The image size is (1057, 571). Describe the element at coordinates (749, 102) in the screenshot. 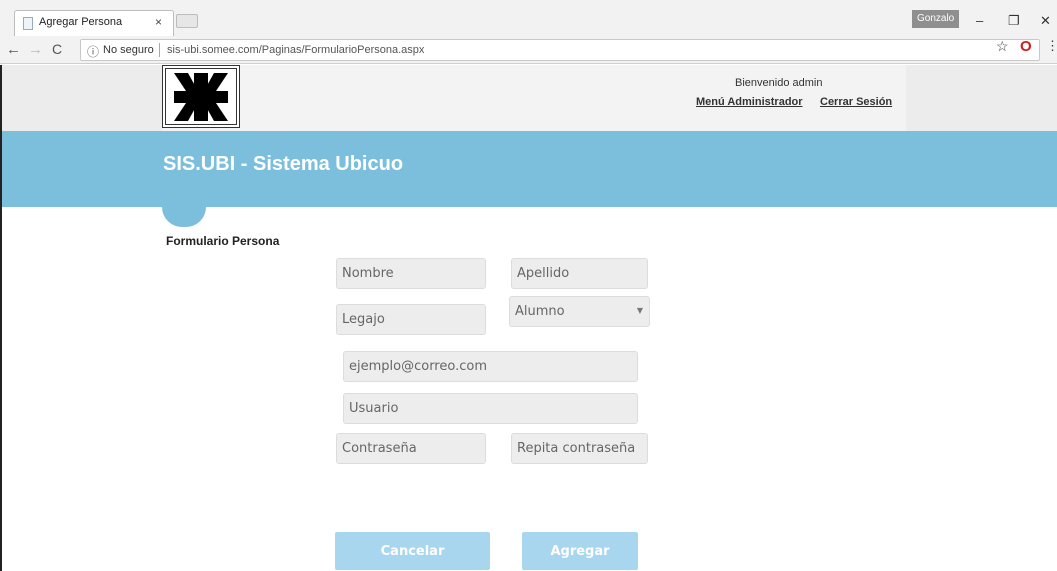

I see `admin-menu-link: Menú Administrador` at that location.